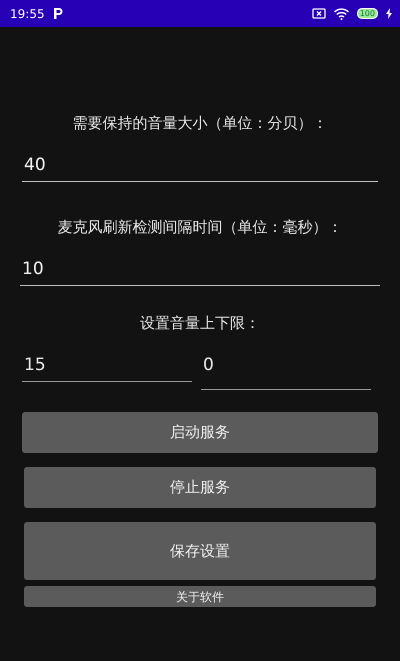 The width and height of the screenshot is (400, 661). I want to click on action-button: 停止服务, so click(200, 487).